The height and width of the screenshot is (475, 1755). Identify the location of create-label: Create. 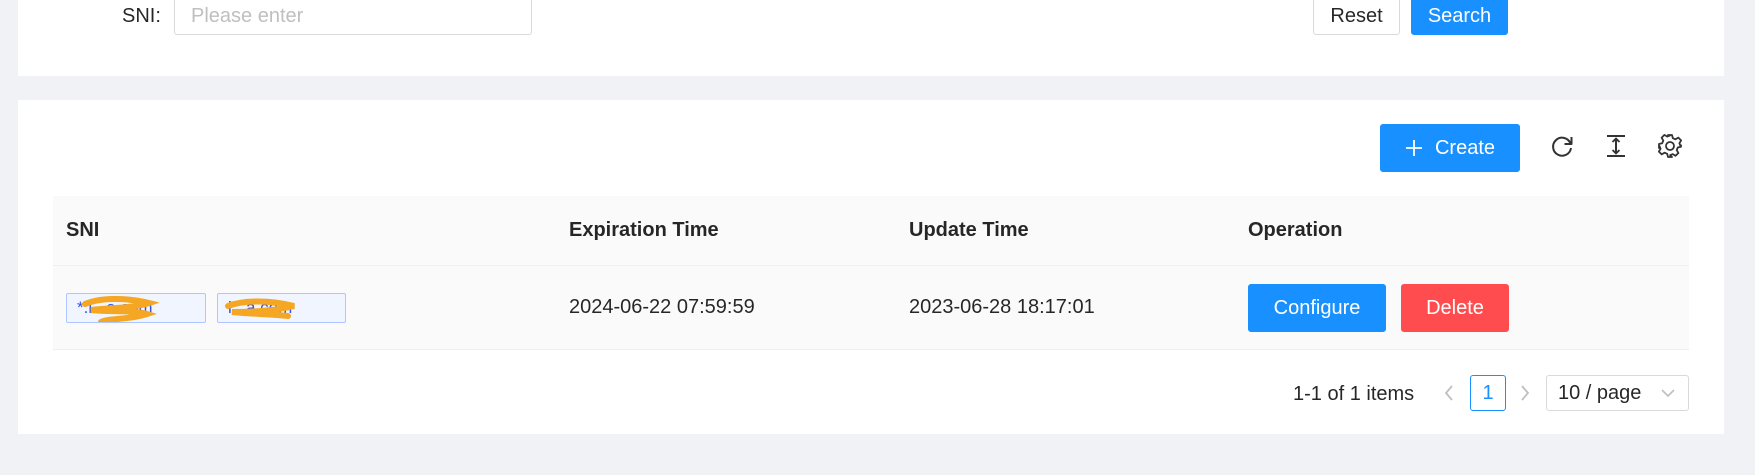
(1465, 147).